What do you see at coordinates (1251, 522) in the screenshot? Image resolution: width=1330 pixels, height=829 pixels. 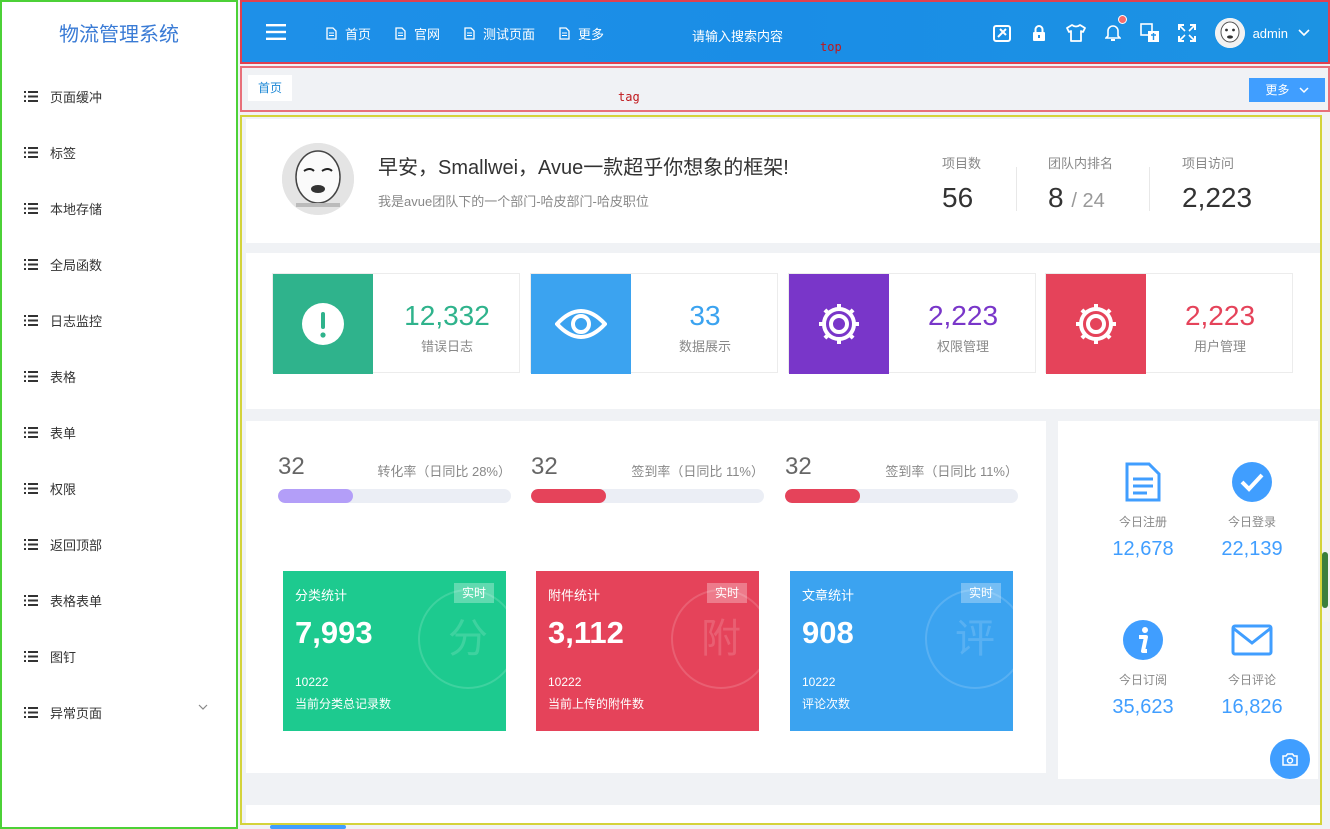 I see `today-stat-label: 今日登录` at bounding box center [1251, 522].